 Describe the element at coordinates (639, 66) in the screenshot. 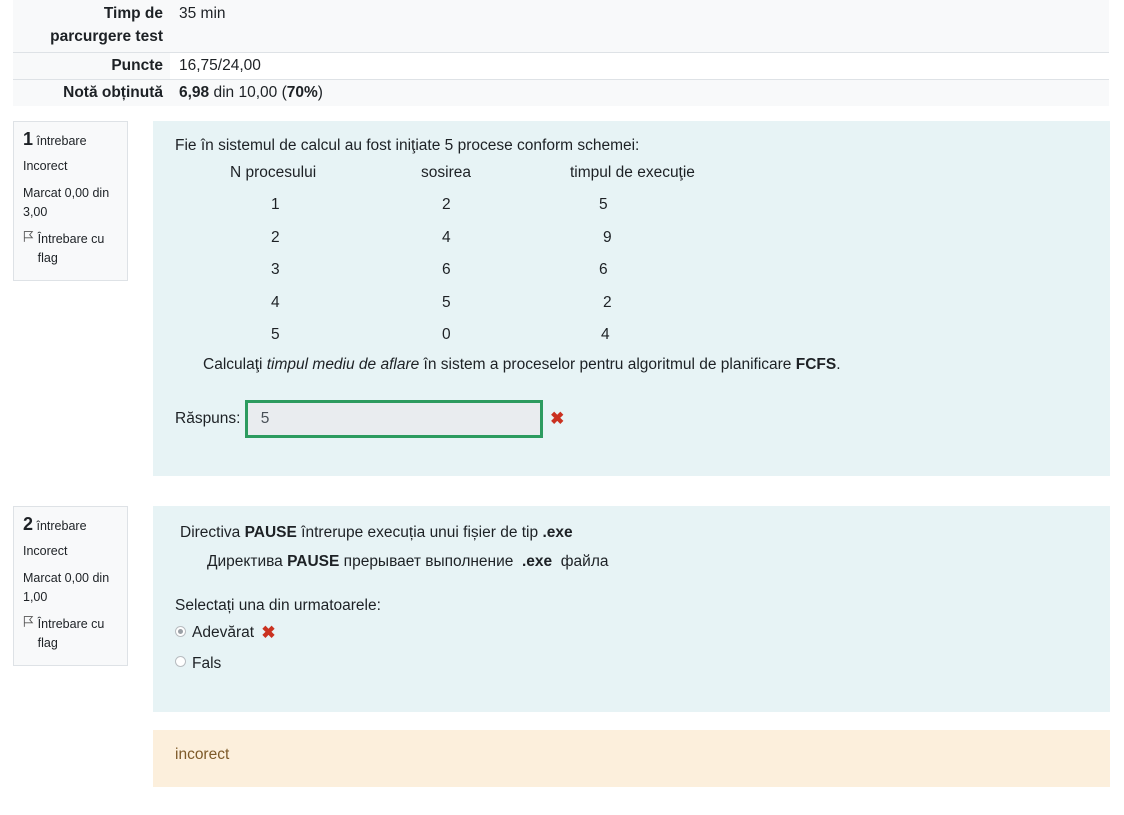

I see `summary-points-value: 16,75/24,00` at that location.